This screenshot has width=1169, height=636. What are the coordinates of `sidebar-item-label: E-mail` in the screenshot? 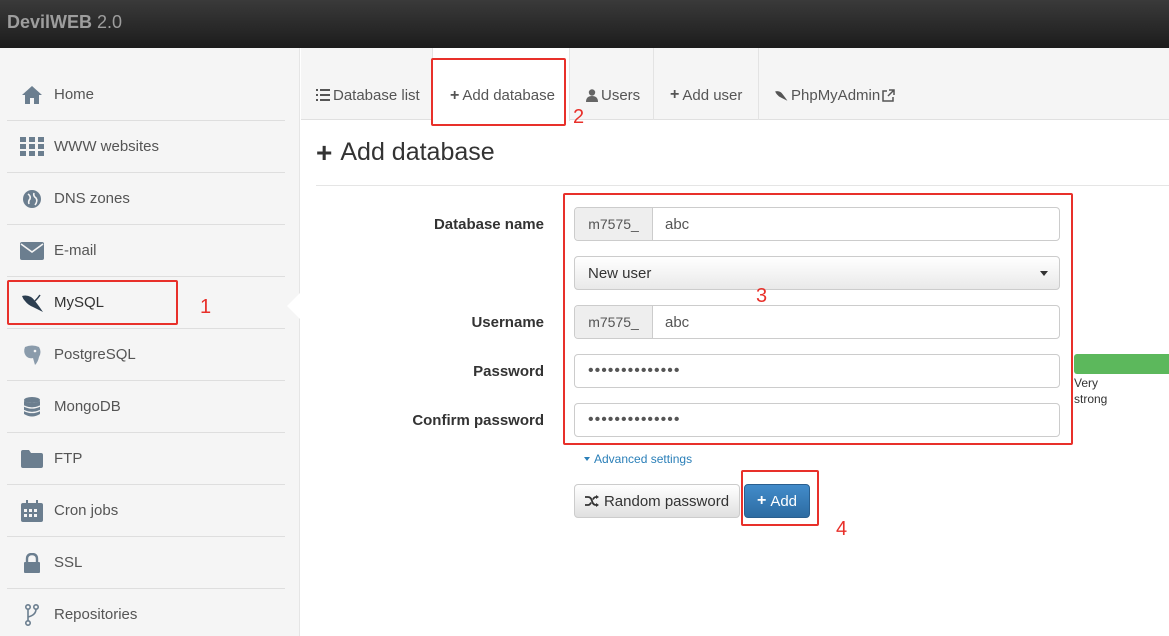 It's located at (75, 250).